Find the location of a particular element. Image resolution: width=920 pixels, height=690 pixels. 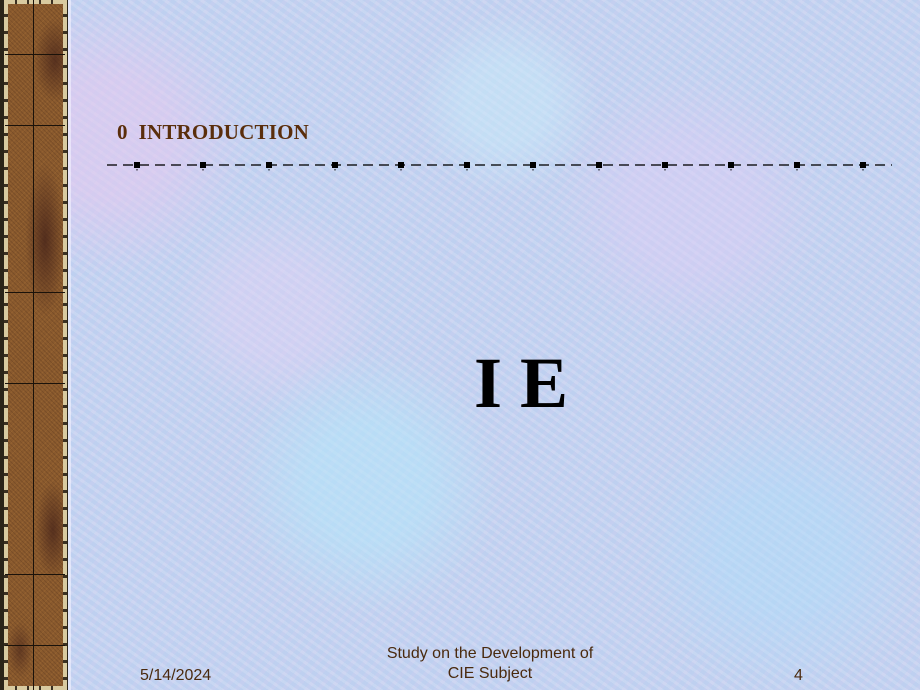

footer-page-number: 4 is located at coordinates (798, 675).